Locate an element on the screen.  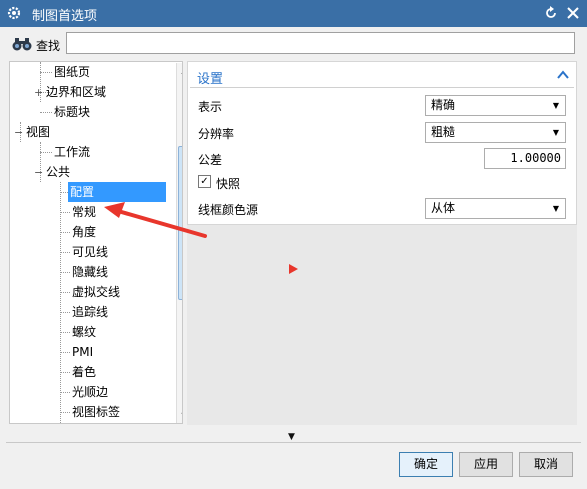
tree-item-label: PMI is located at coordinates (83, 352).